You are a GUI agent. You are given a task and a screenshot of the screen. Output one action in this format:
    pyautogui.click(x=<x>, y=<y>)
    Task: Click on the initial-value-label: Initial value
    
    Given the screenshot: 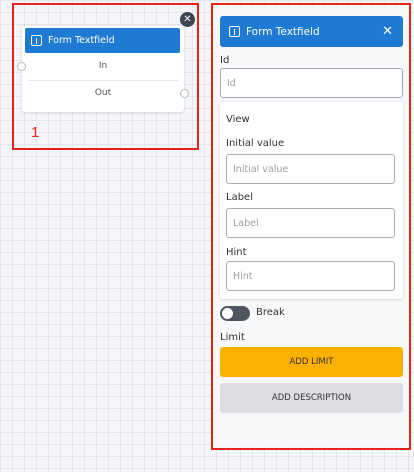 What is the action you would take?
    pyautogui.click(x=255, y=143)
    